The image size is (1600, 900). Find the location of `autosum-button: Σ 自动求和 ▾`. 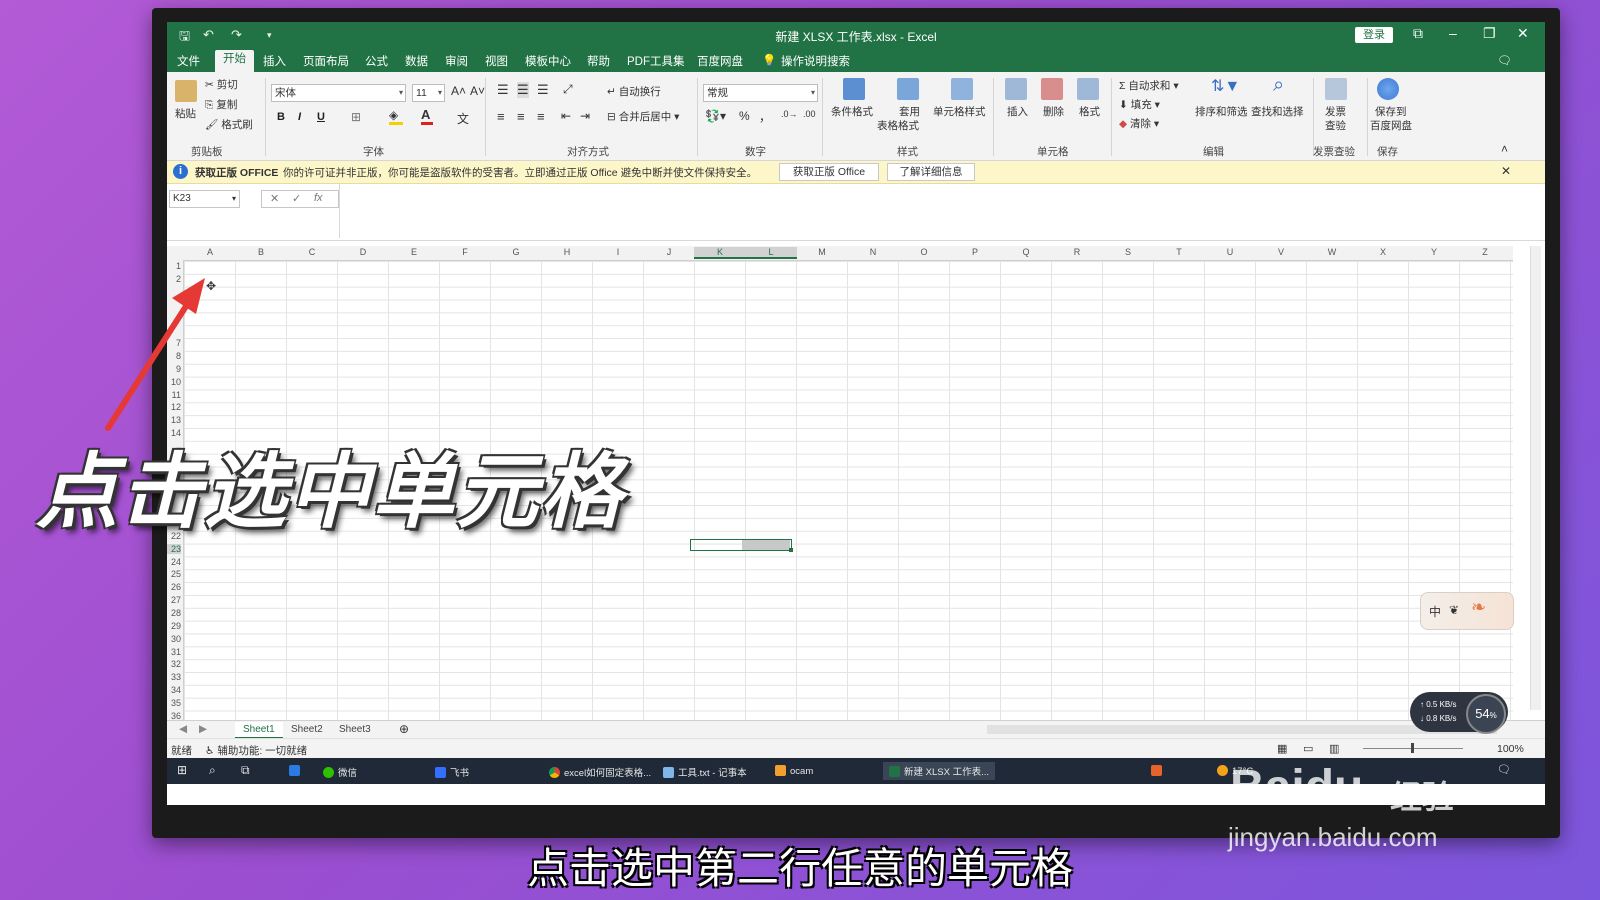

autosum-button: Σ 自动求和 ▾ is located at coordinates (1149, 85).